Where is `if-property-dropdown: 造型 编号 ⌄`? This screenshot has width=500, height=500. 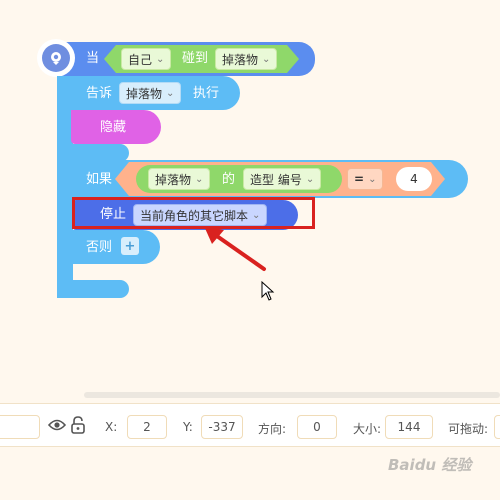 if-property-dropdown: 造型 编号 ⌄ is located at coordinates (282, 179).